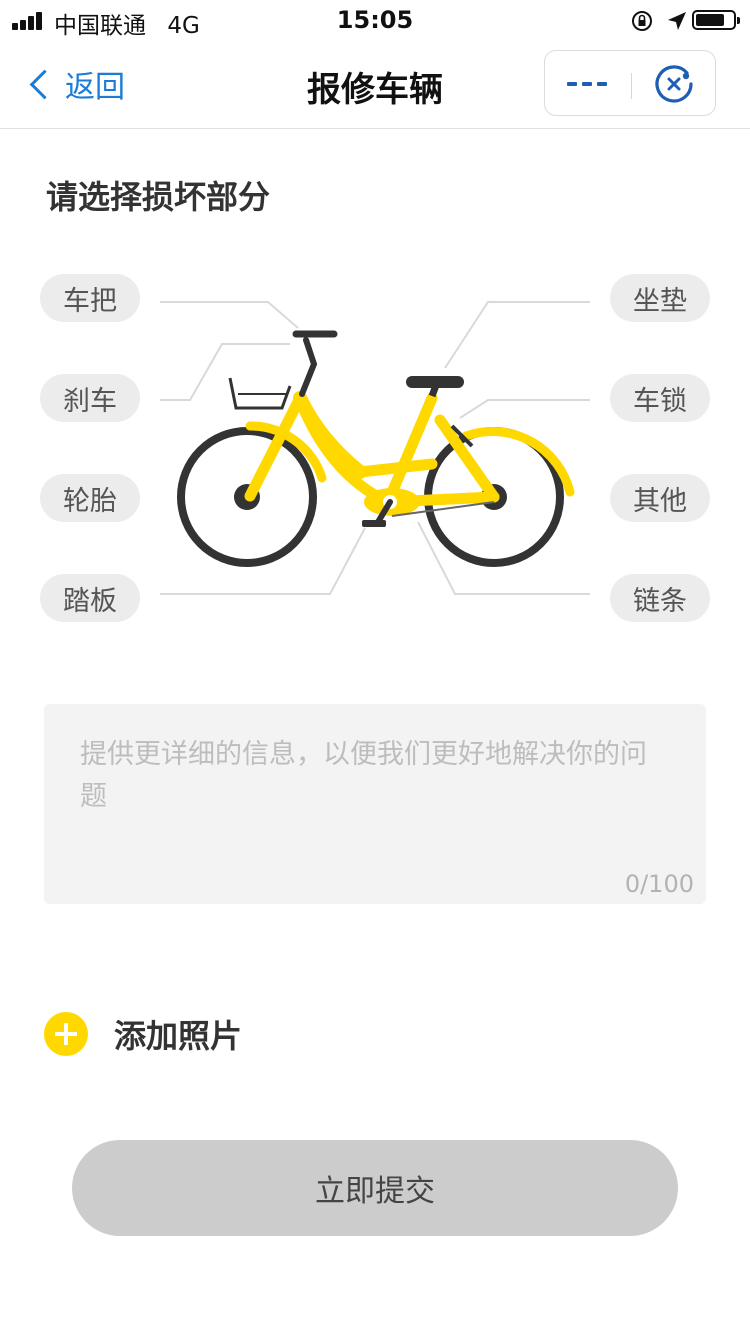 The image size is (750, 1334). I want to click on chevron-left-icon, so click(44, 84).